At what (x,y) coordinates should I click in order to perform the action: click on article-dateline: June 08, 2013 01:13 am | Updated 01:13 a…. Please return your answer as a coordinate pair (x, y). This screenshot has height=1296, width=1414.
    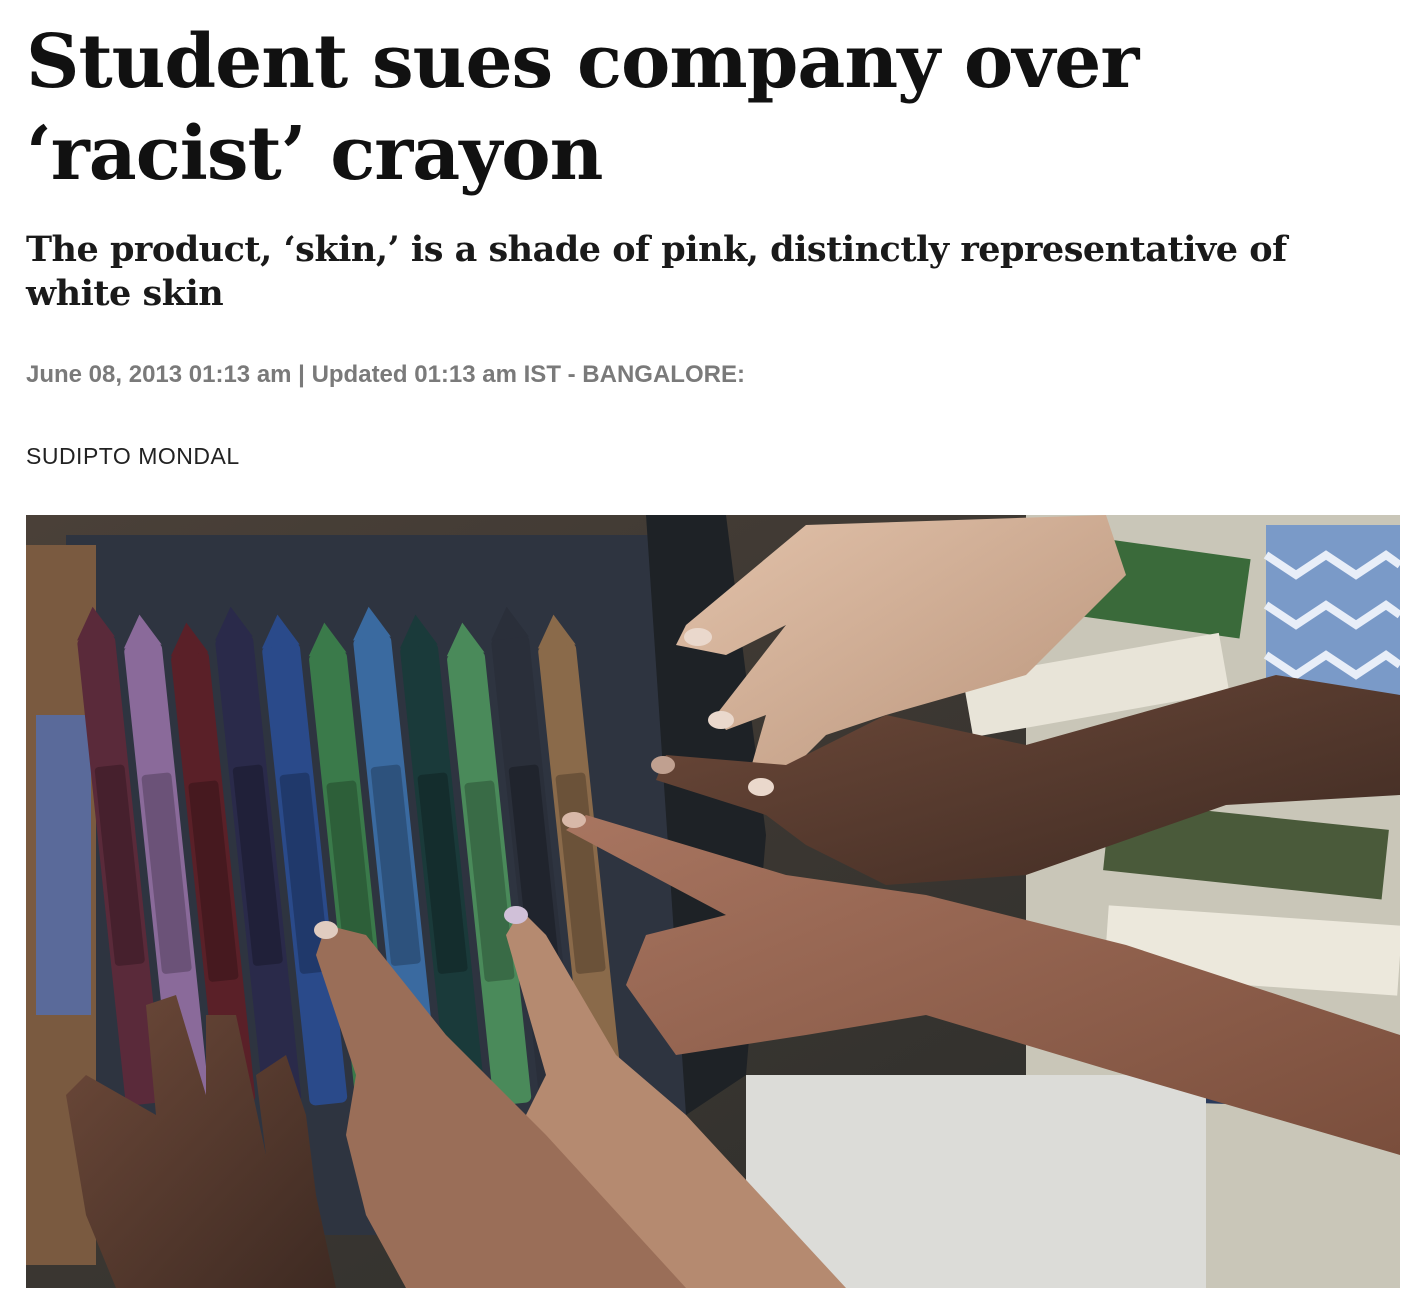
    Looking at the image, I should click on (385, 374).